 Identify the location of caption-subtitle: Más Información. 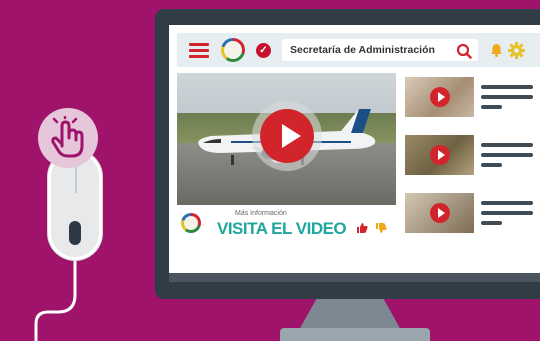
(261, 213).